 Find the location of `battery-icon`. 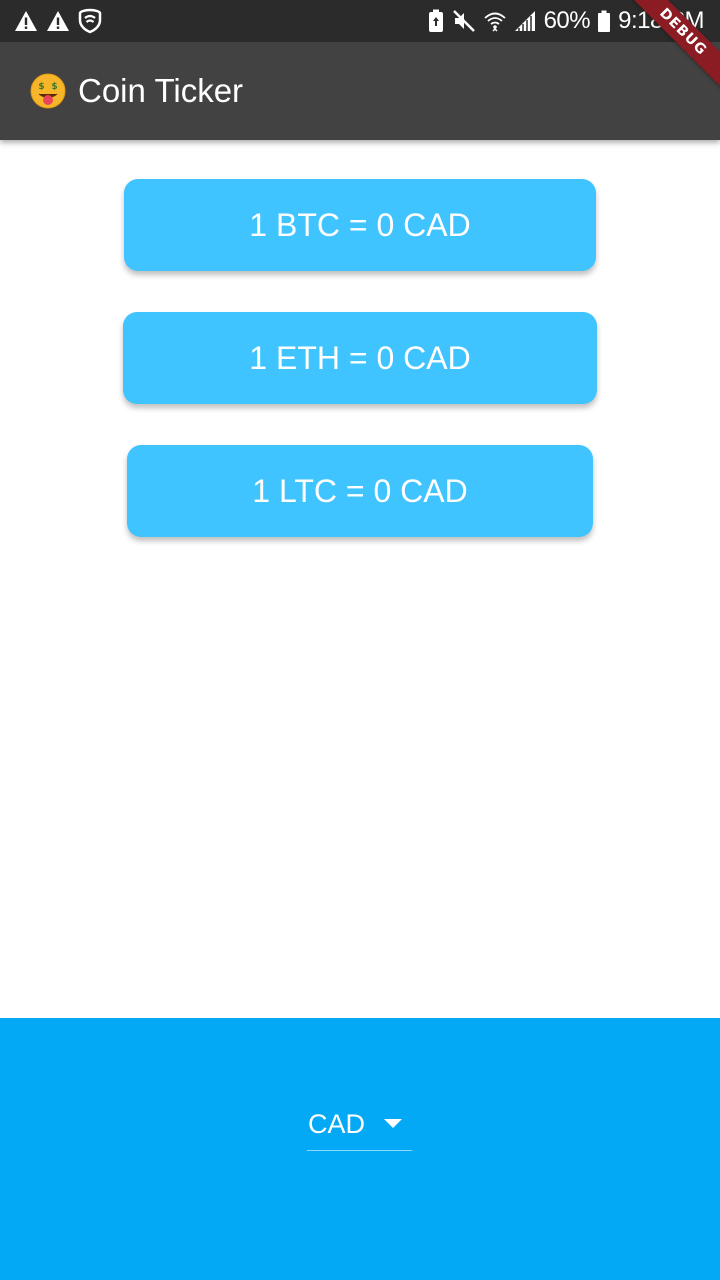

battery-icon is located at coordinates (604, 21).